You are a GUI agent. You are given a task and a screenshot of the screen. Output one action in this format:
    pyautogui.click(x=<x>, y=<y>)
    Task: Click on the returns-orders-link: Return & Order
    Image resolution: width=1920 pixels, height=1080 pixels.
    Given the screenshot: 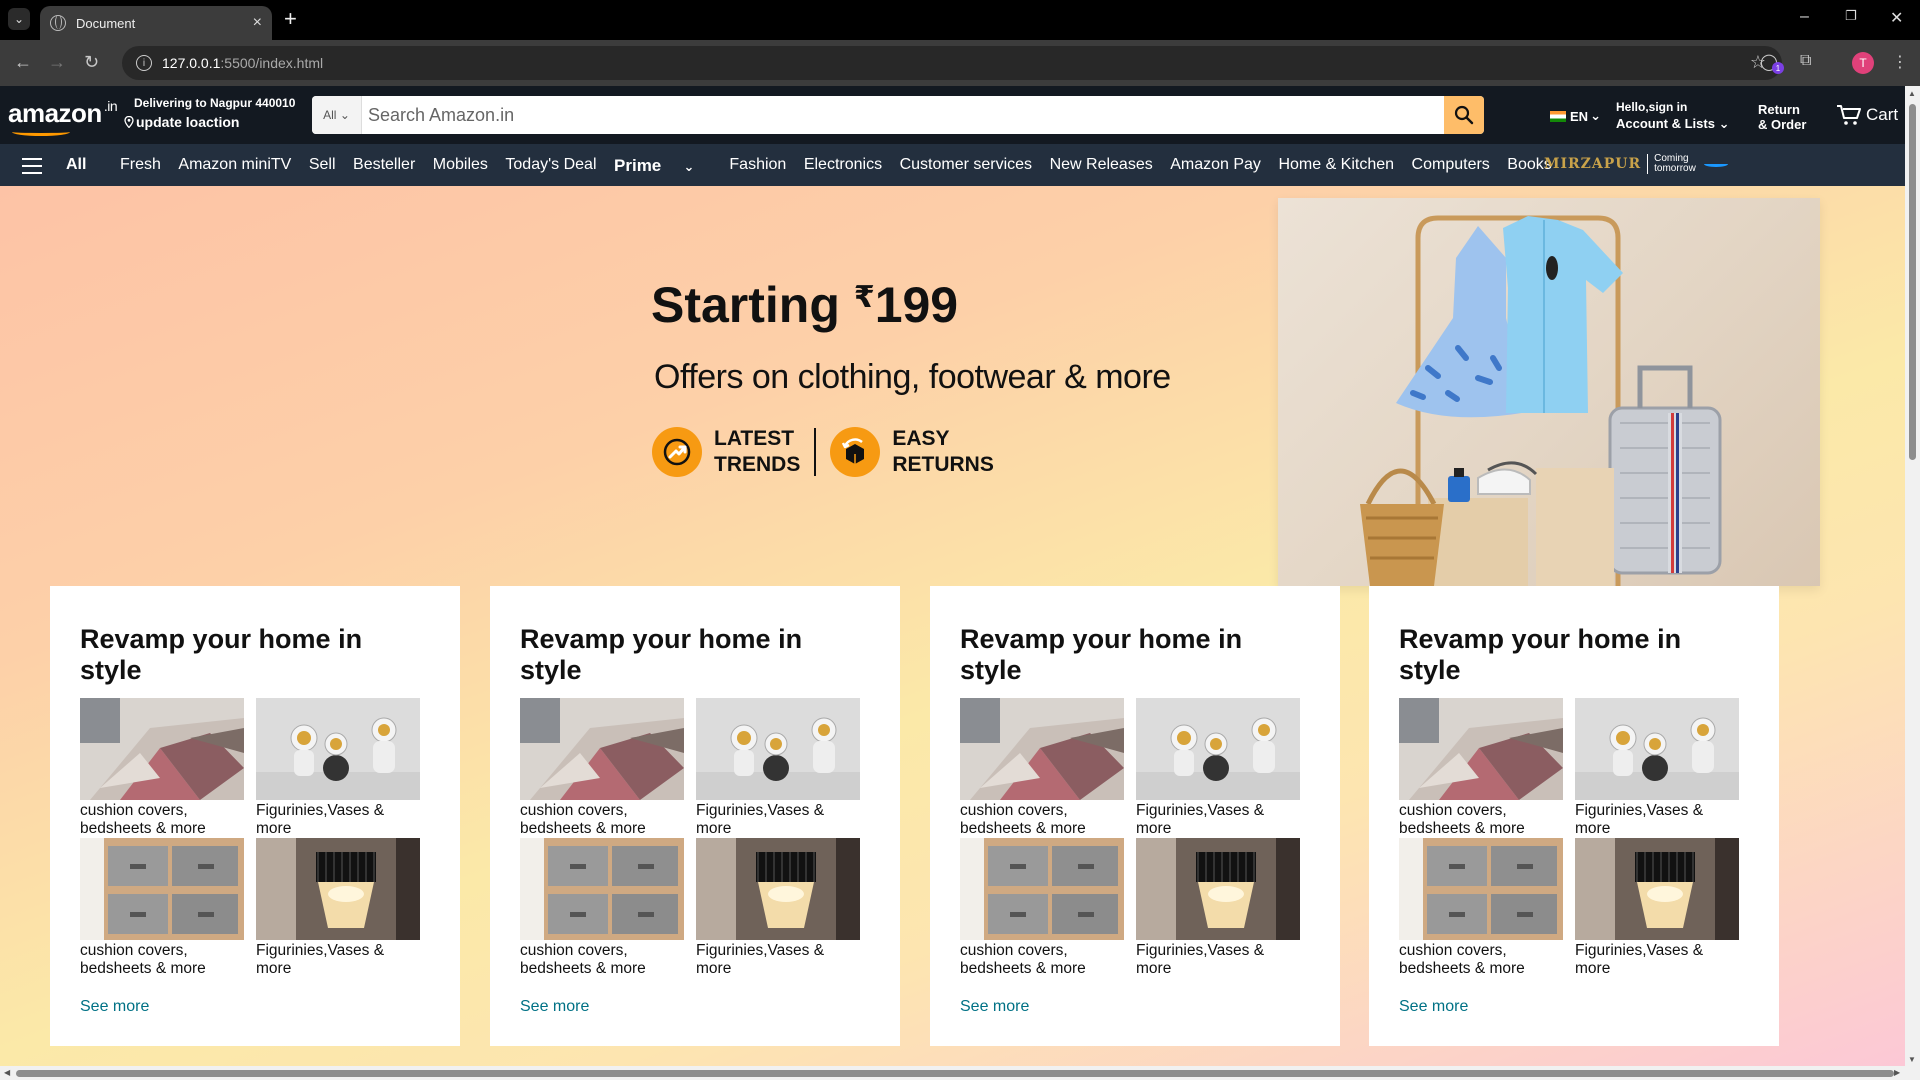 What is the action you would take?
    pyautogui.click(x=1782, y=117)
    